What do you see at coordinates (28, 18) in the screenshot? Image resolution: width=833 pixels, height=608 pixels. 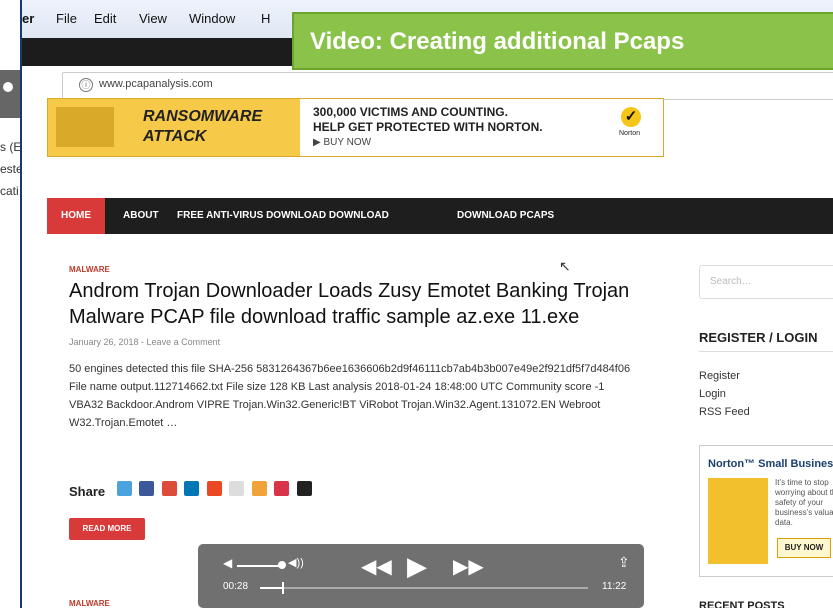 I see `app-name-fragment: er` at bounding box center [28, 18].